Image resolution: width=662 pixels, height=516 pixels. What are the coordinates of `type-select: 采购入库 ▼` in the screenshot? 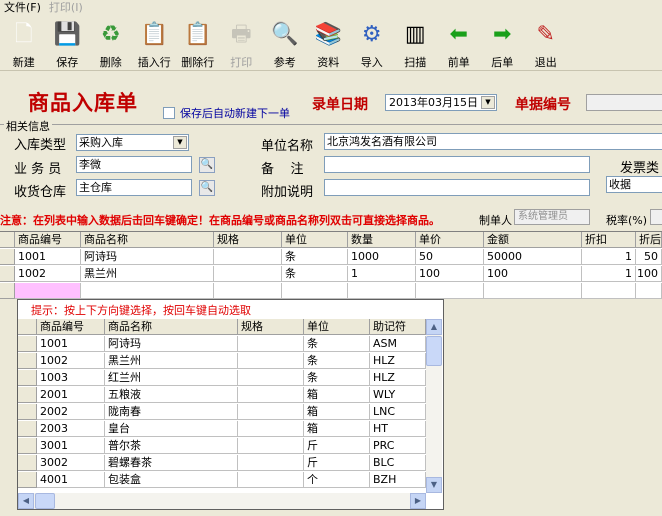 It's located at (132, 142).